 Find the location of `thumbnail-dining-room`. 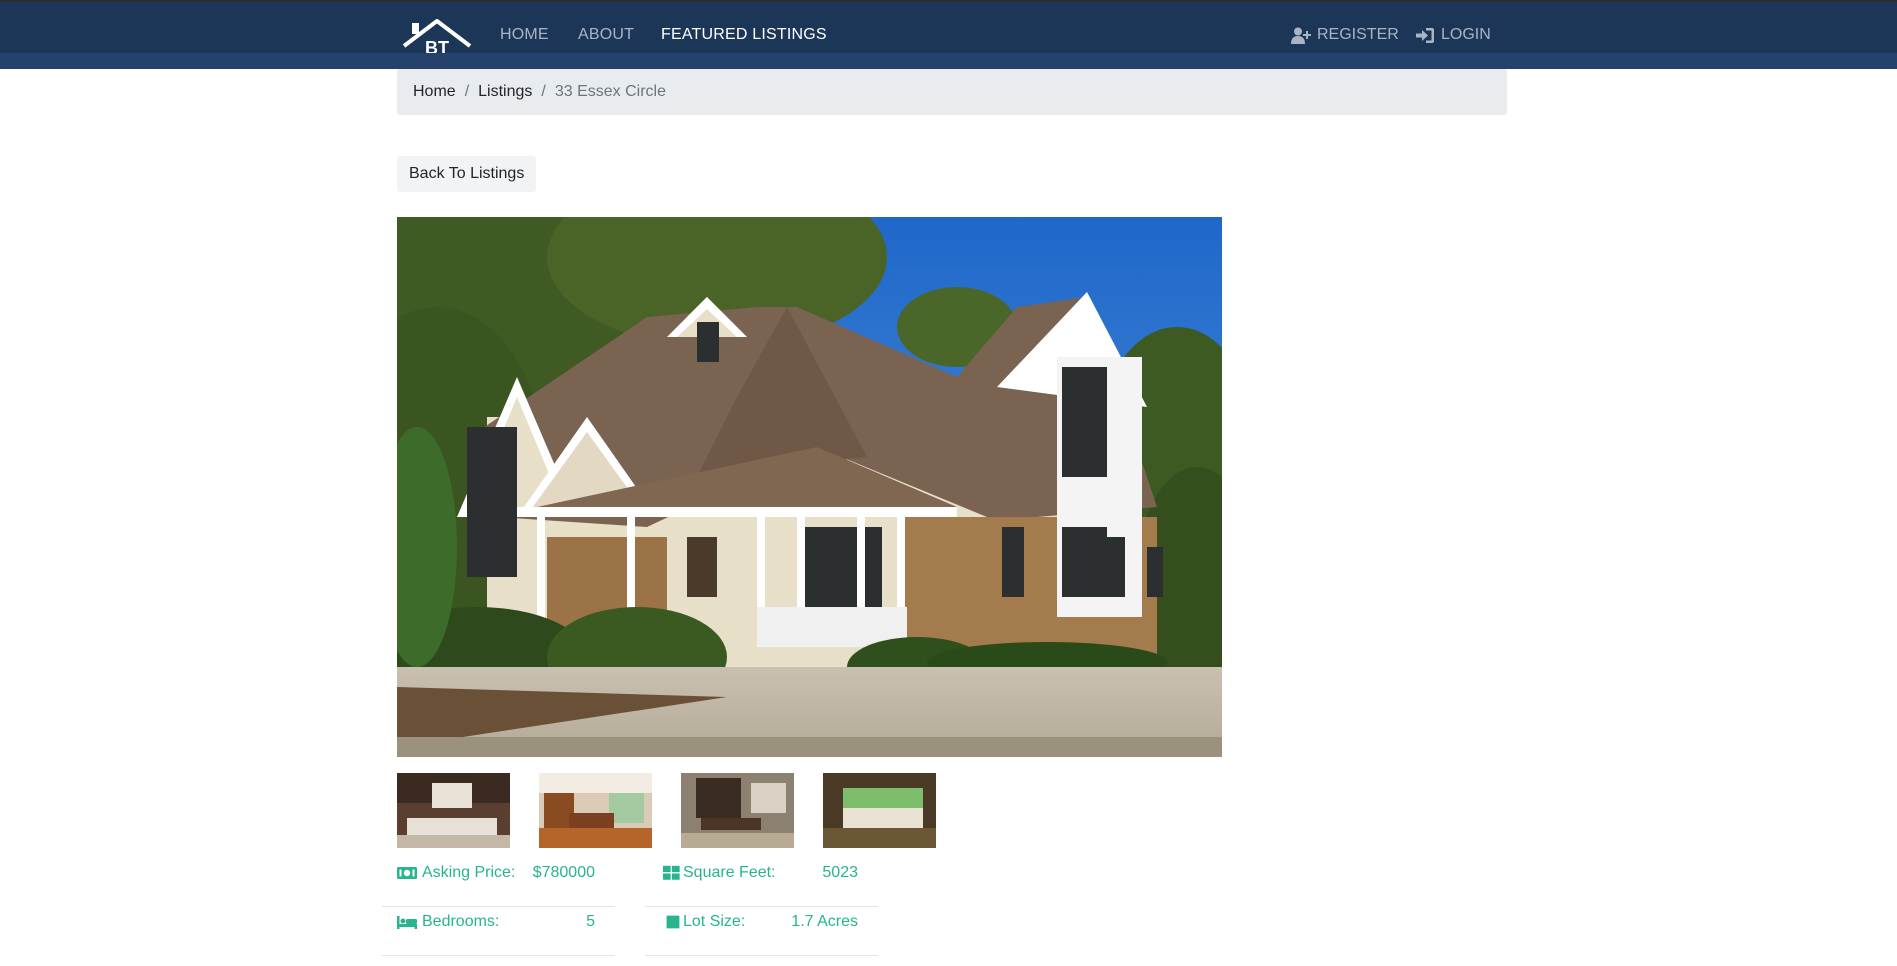

thumbnail-dining-room is located at coordinates (737, 810).